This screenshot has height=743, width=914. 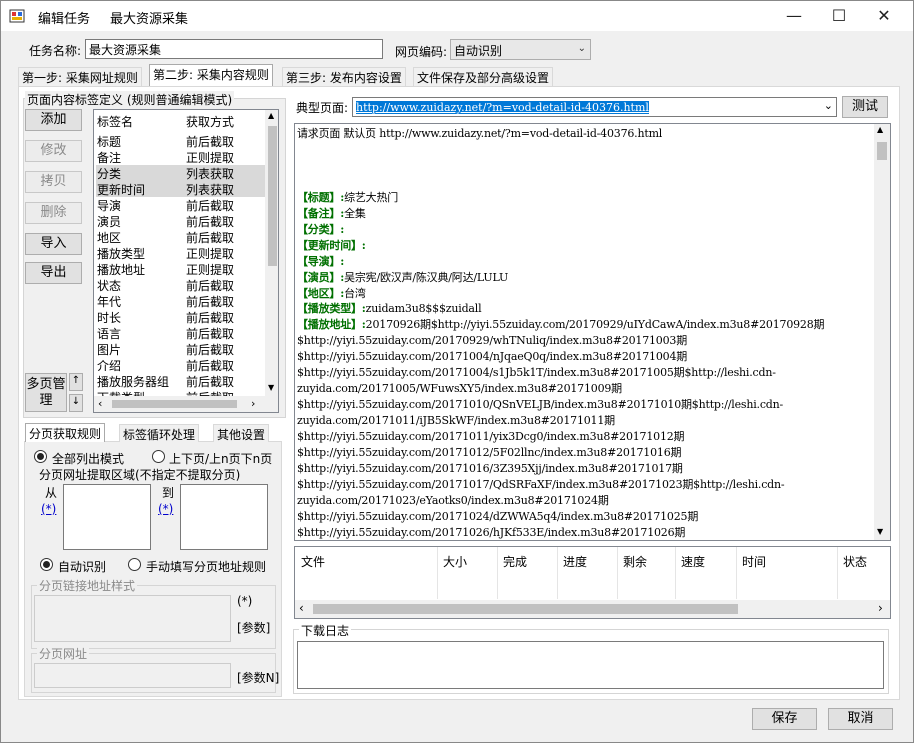 What do you see at coordinates (211, 75) in the screenshot?
I see `tab-step2: 第二步: 采集内容规则` at bounding box center [211, 75].